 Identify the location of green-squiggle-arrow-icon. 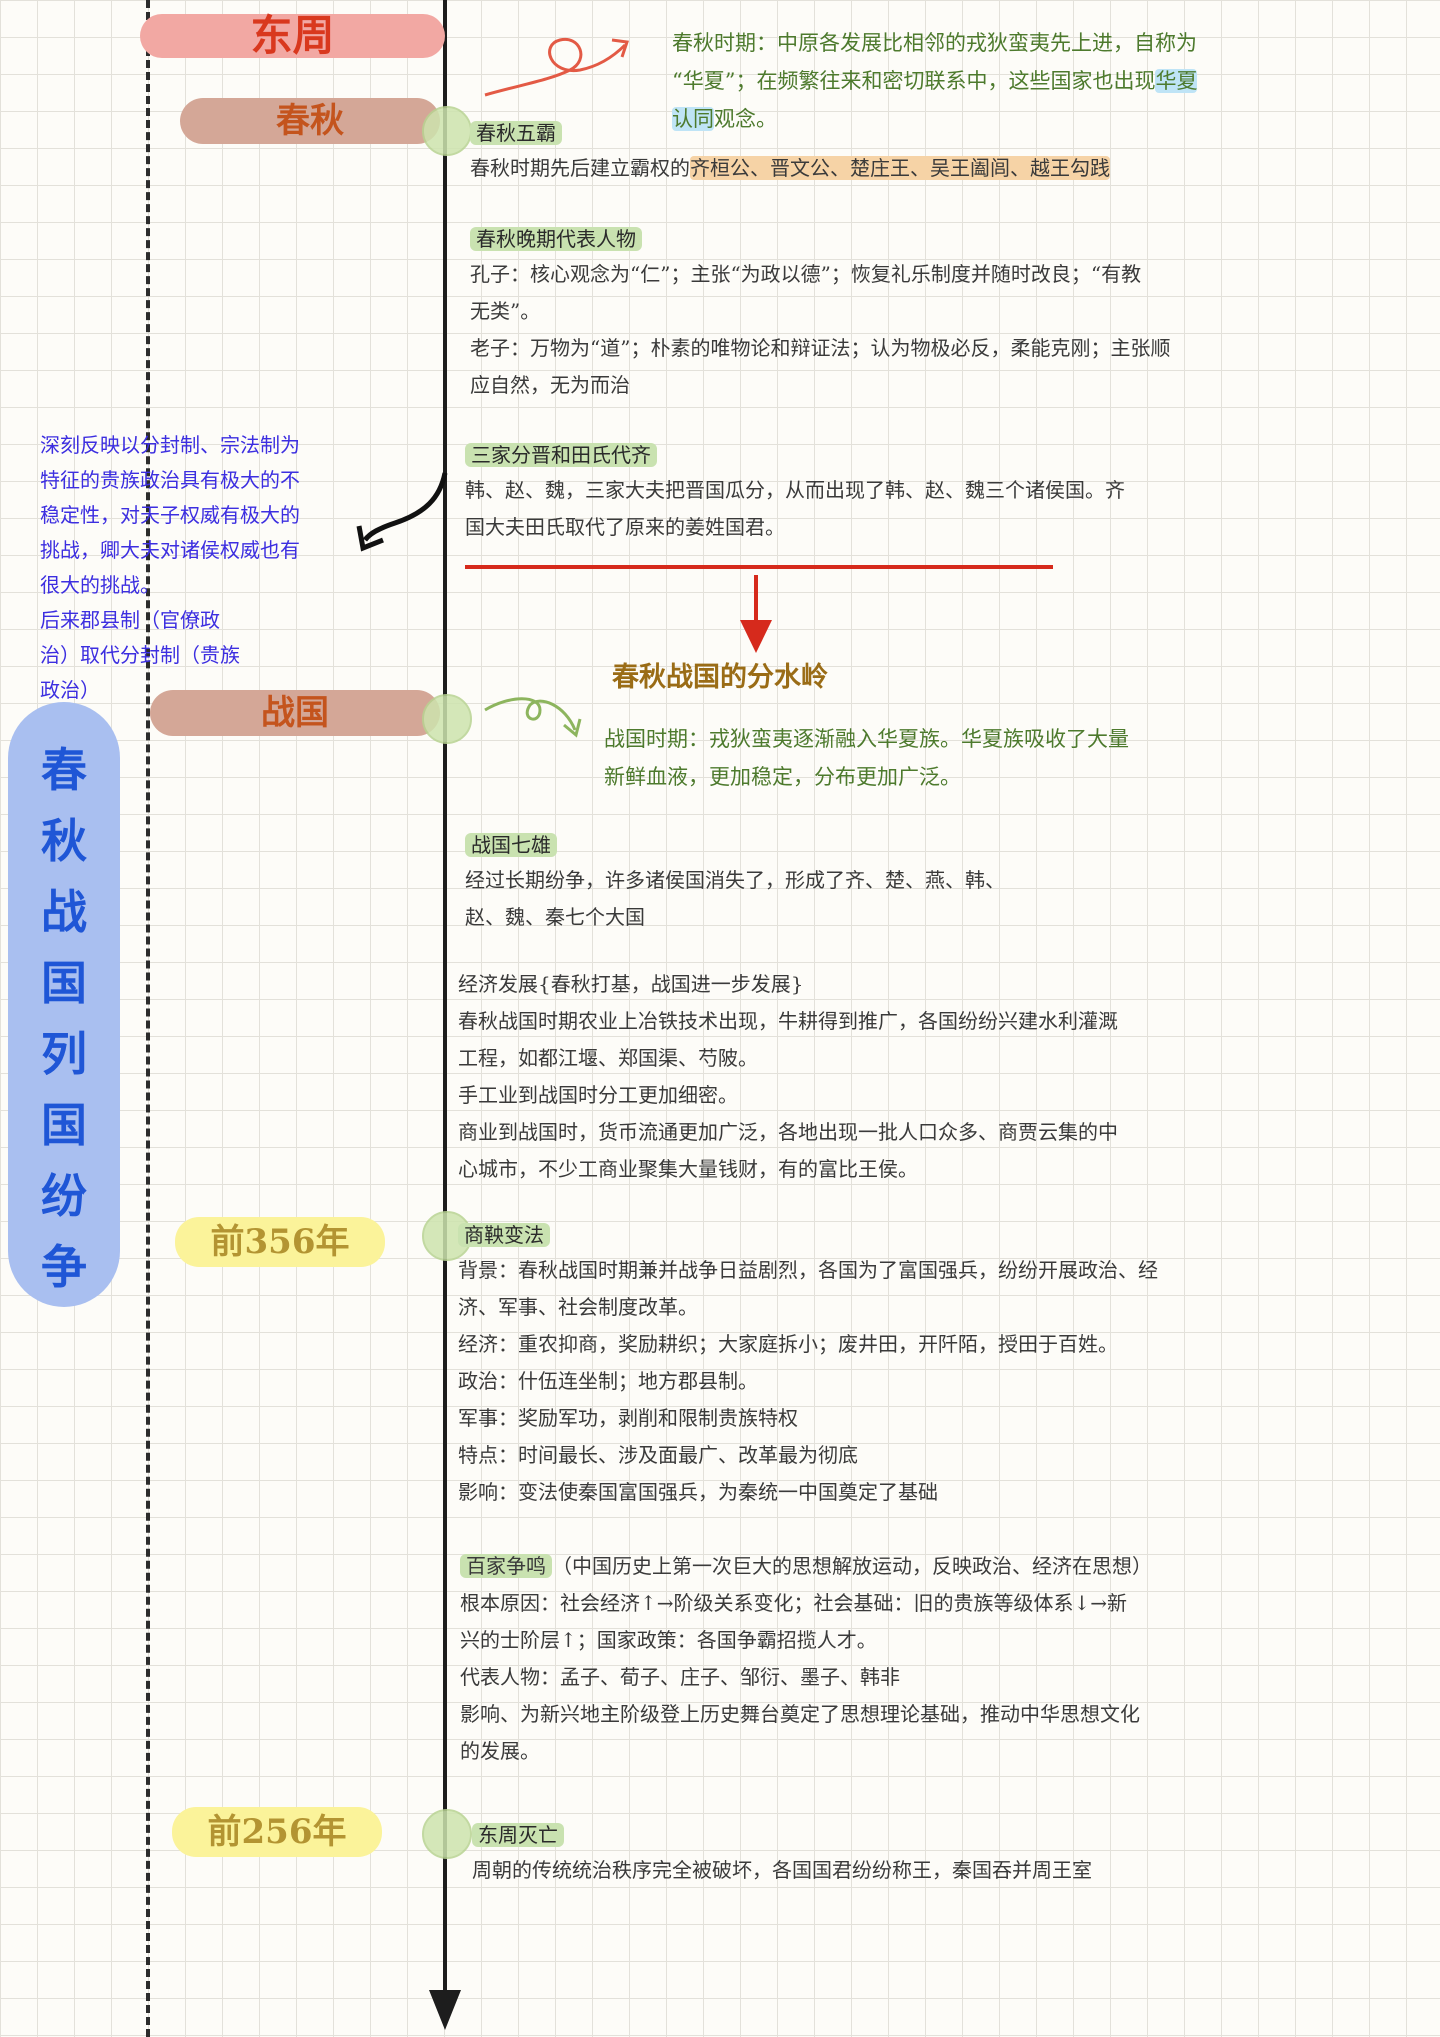
(533, 717).